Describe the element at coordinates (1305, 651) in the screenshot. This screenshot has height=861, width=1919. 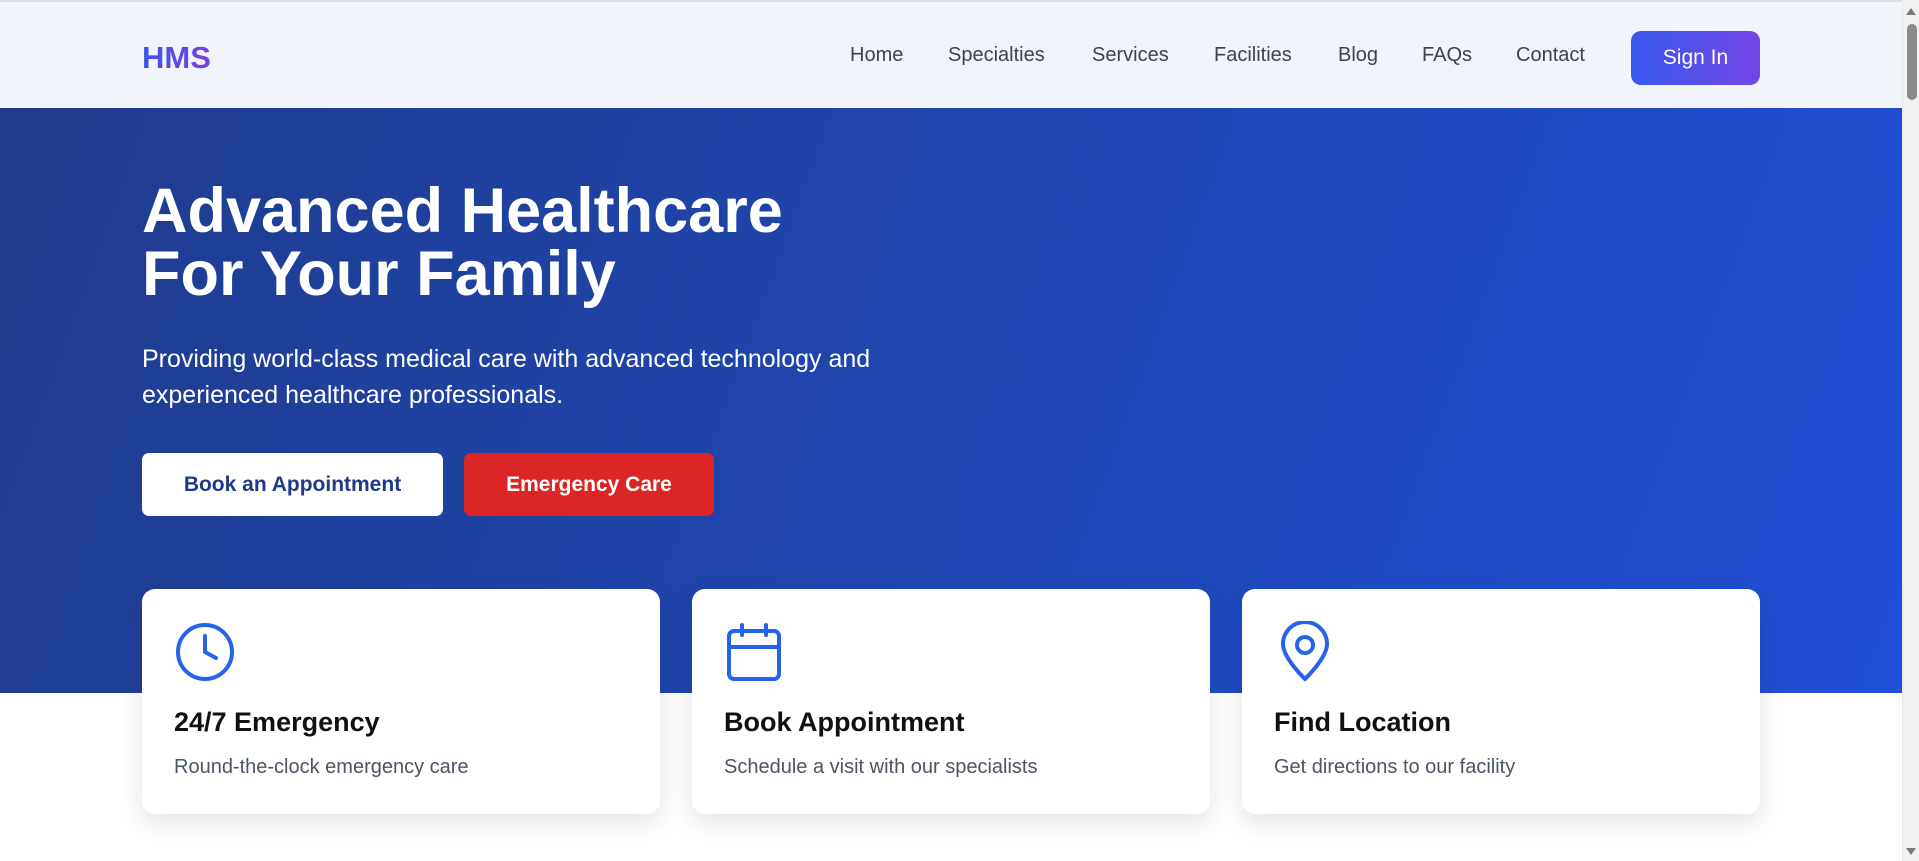
I see `map-pin-icon` at that location.